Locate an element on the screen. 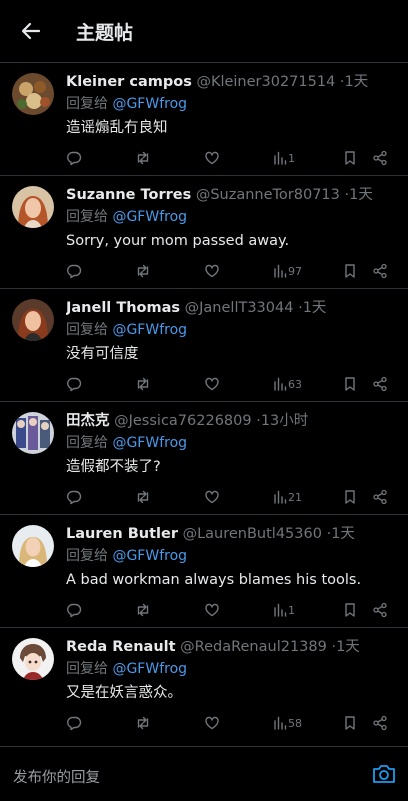 Image resolution: width=408 pixels, height=801 pixels. display-name: Janell Thomas is located at coordinates (123, 308).